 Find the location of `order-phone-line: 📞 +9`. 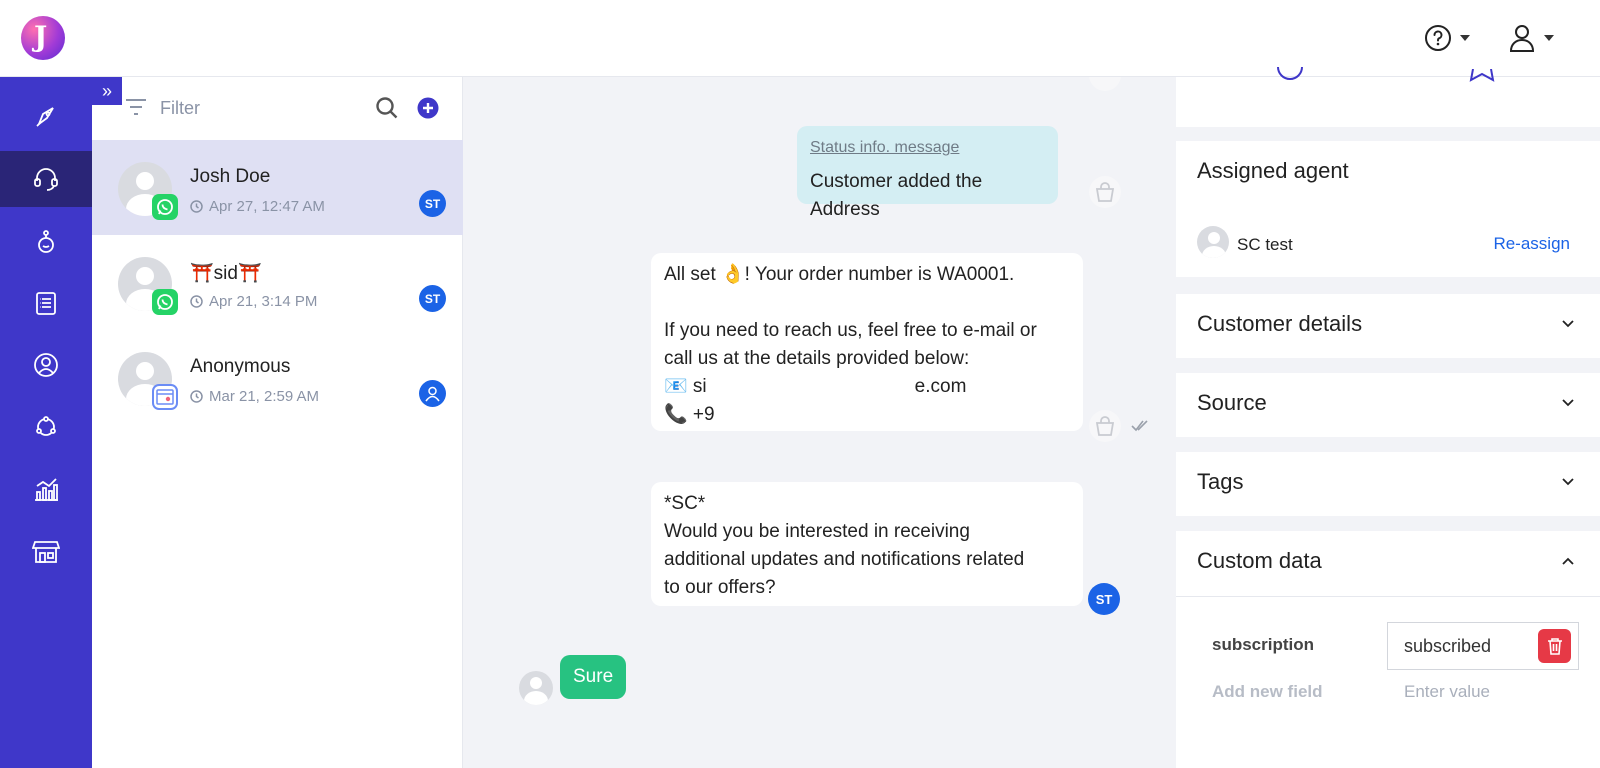

order-phone-line: 📞 +9 is located at coordinates (689, 414).